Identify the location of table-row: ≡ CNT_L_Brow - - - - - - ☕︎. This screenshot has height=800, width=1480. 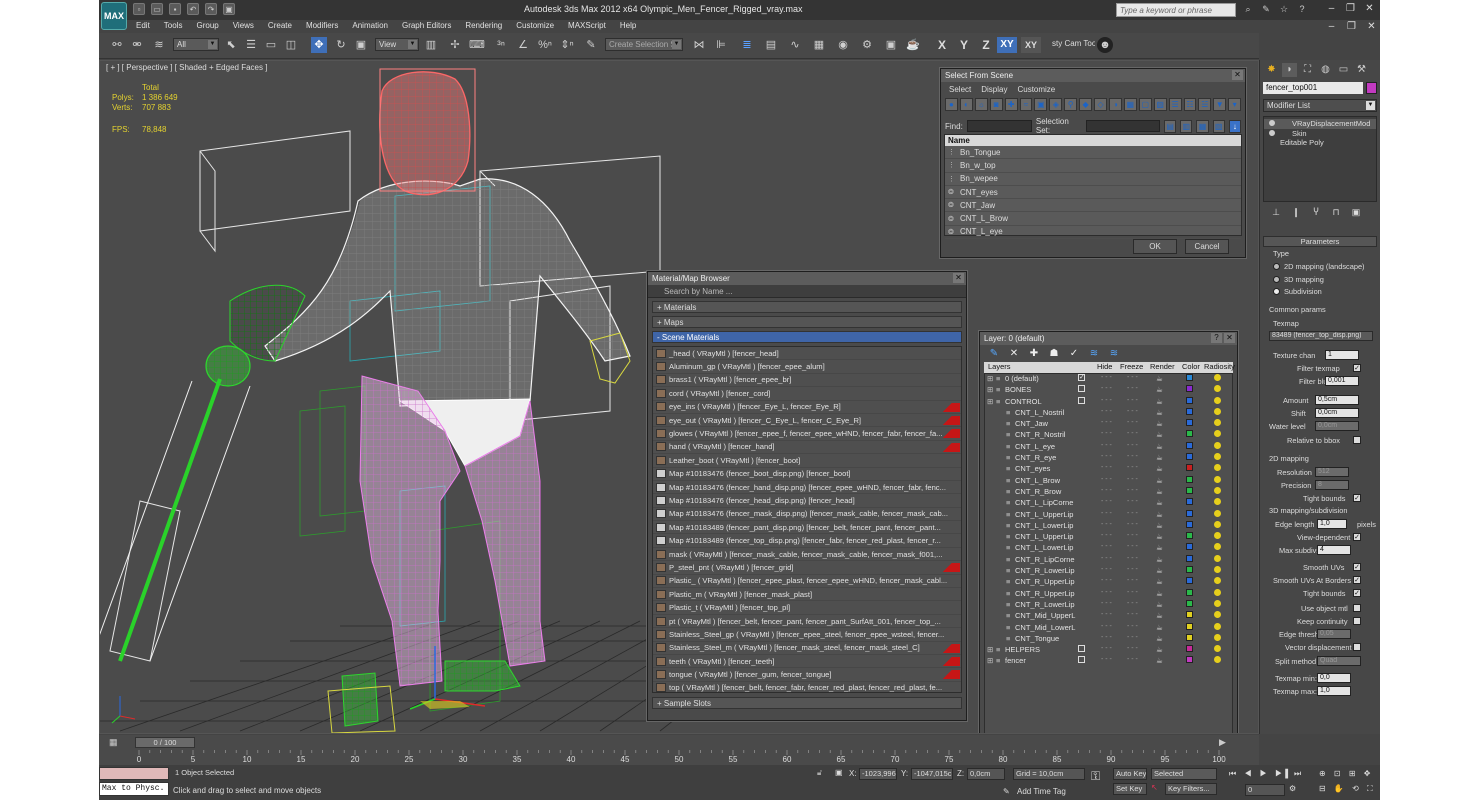
(1108, 481).